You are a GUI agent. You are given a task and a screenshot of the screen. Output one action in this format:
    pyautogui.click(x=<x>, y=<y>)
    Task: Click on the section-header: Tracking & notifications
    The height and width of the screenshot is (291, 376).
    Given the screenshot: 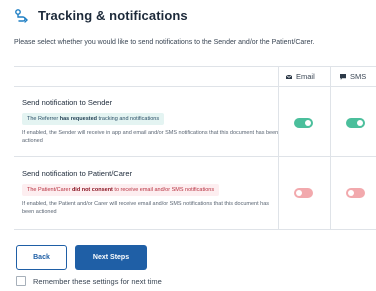 What is the action you would take?
    pyautogui.click(x=101, y=15)
    